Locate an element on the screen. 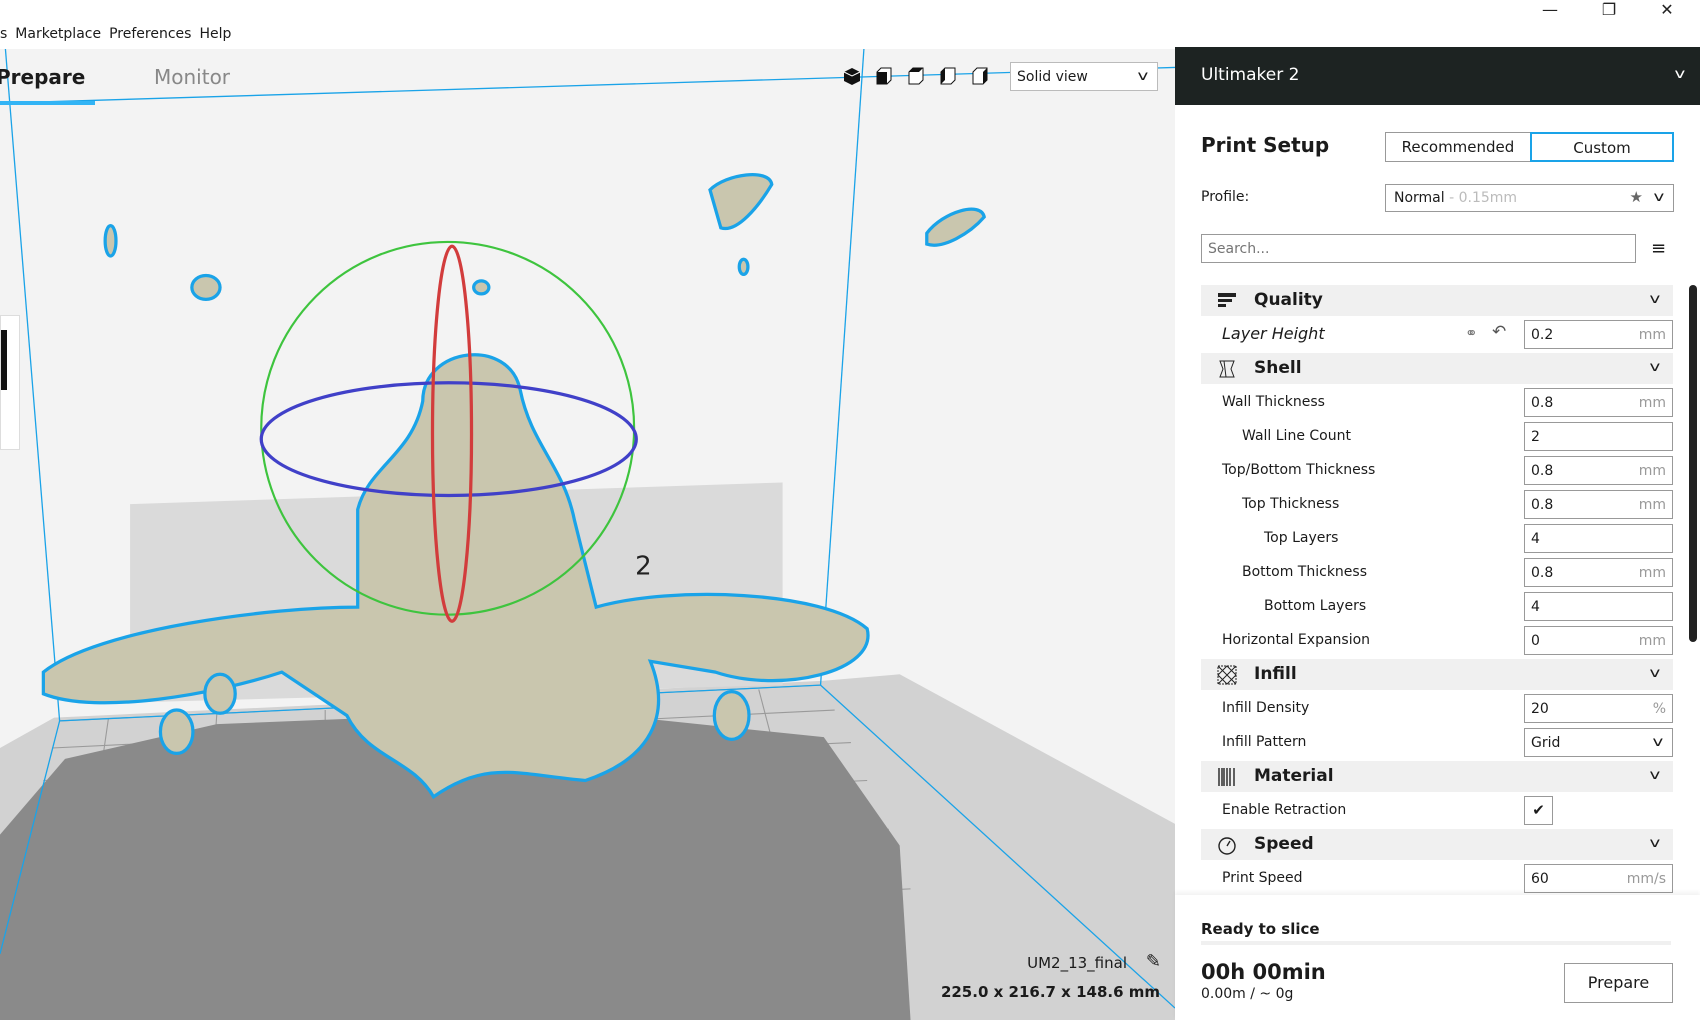  setting-row-infill-pattern: Grid v Infill Pattern is located at coordinates (1437, 742).